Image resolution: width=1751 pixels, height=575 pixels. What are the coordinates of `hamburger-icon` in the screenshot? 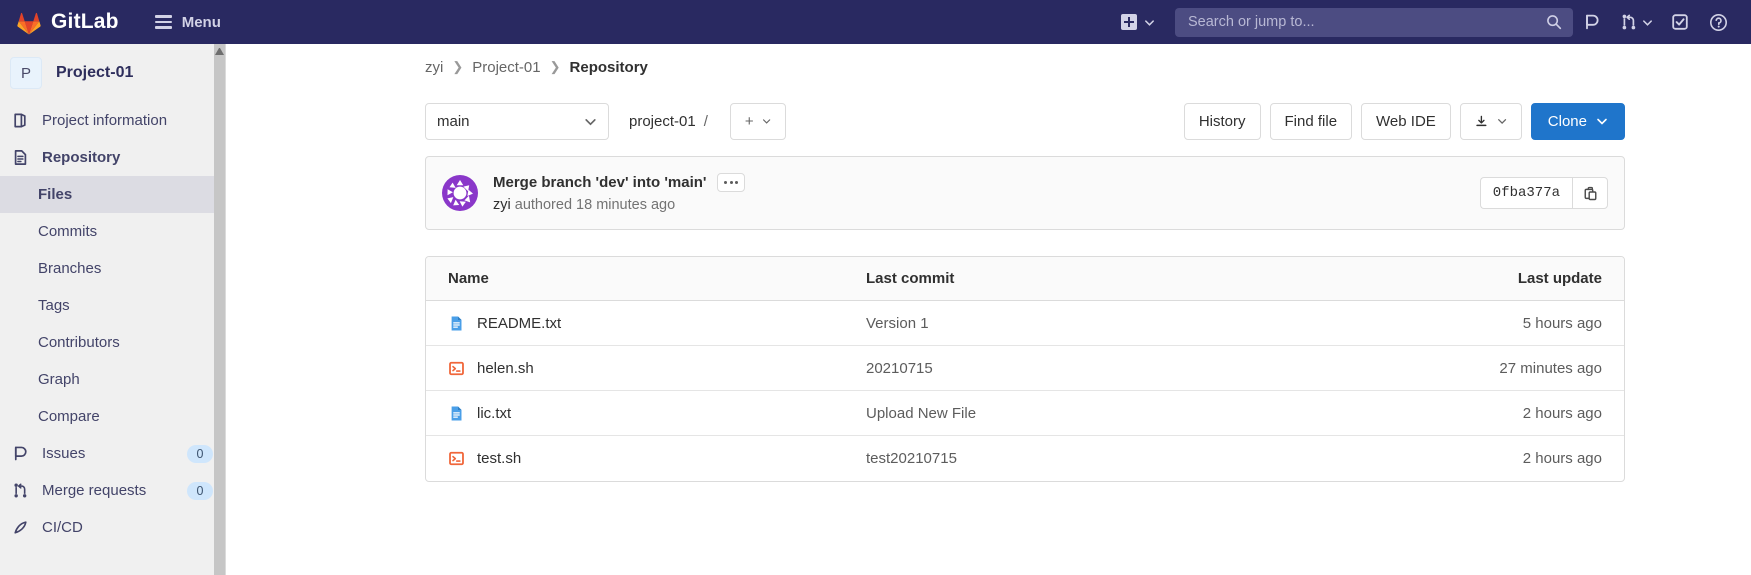 It's located at (163, 22).